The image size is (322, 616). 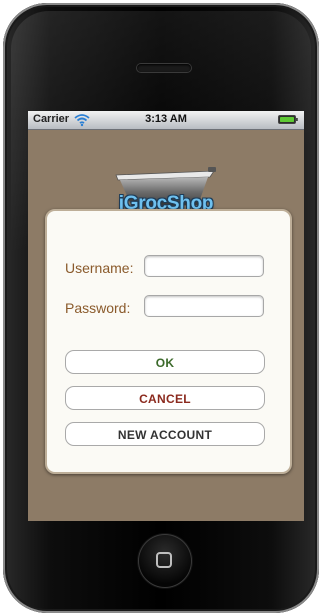 I want to click on new-account-button: NEW ACCOUNT, so click(x=165, y=434).